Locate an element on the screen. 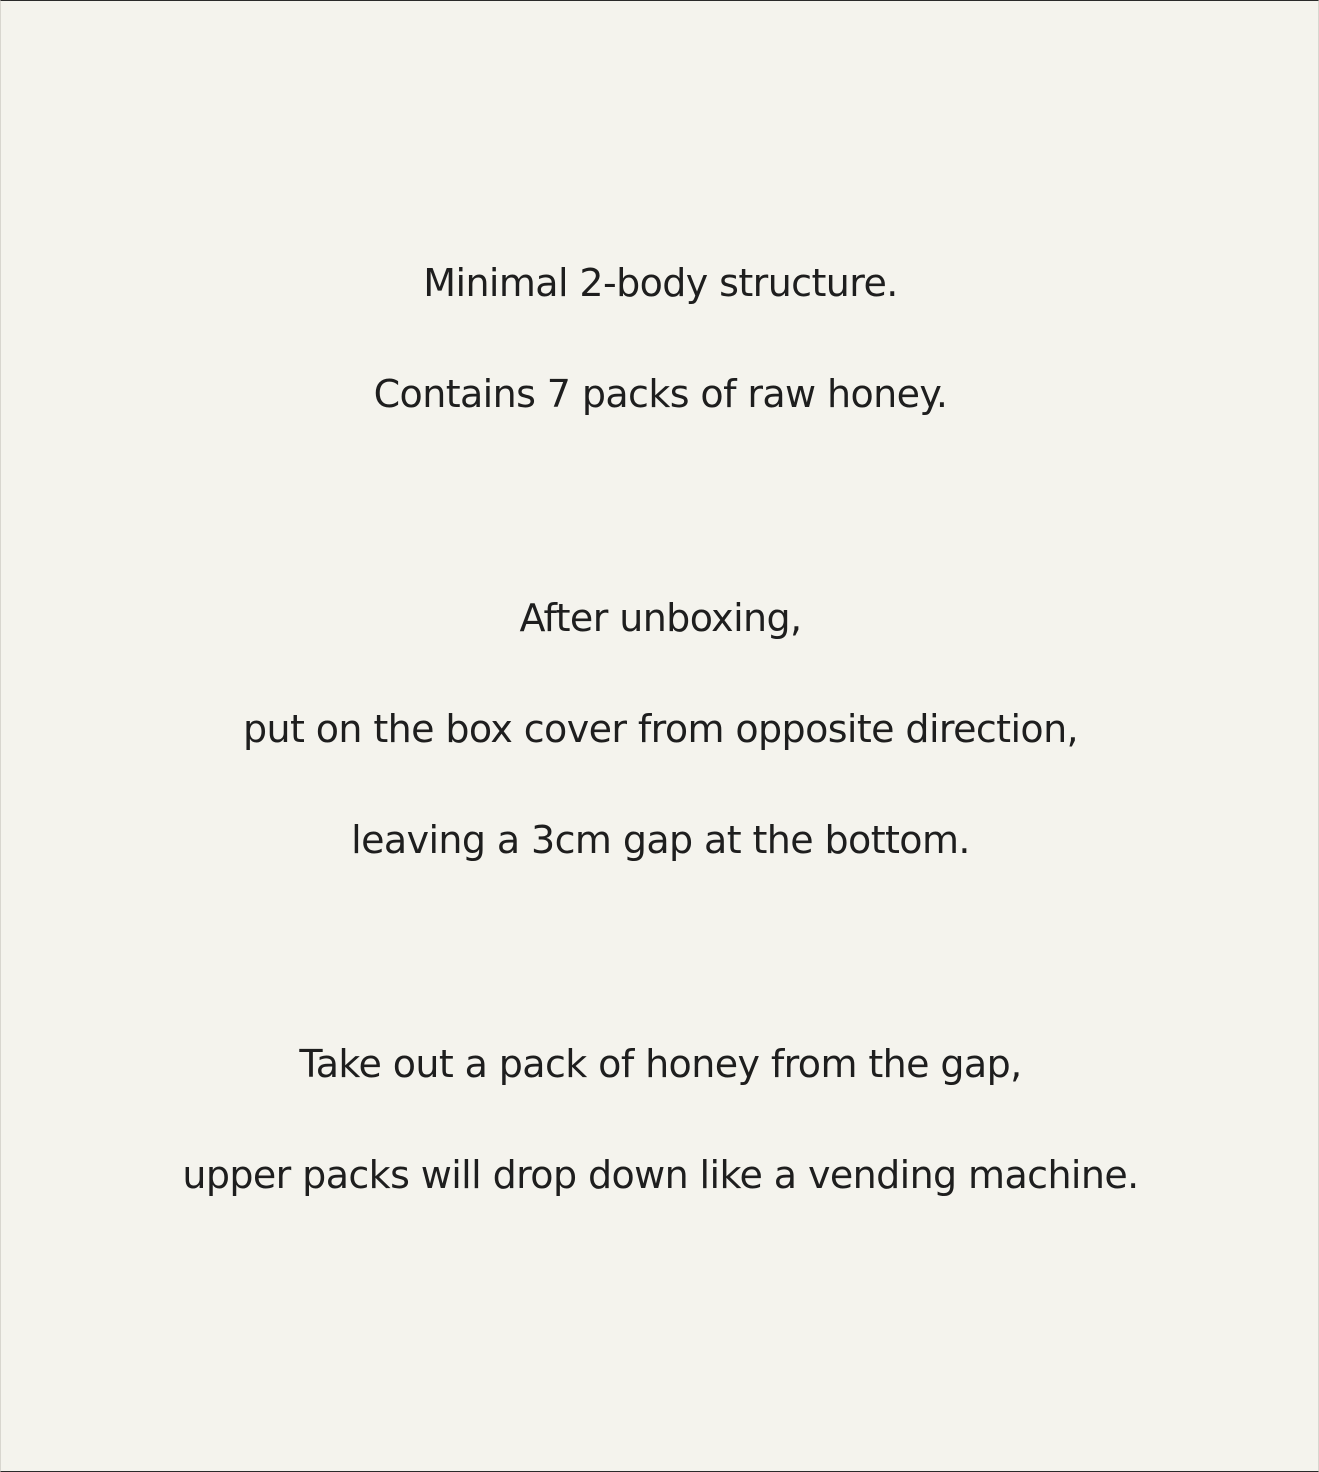  paragraph-2-line-1: After unboxing, is located at coordinates (660, 618).